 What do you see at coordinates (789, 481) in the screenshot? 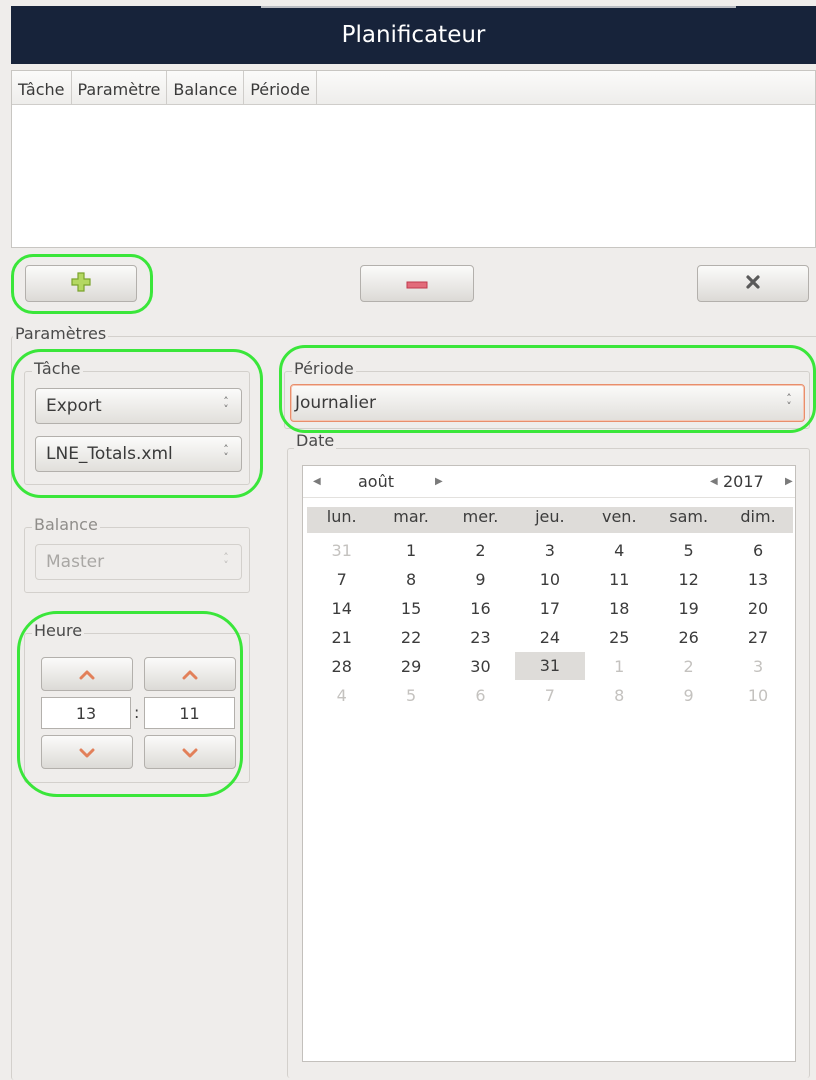
I see `next-year-arrow-icon: ▶` at bounding box center [789, 481].